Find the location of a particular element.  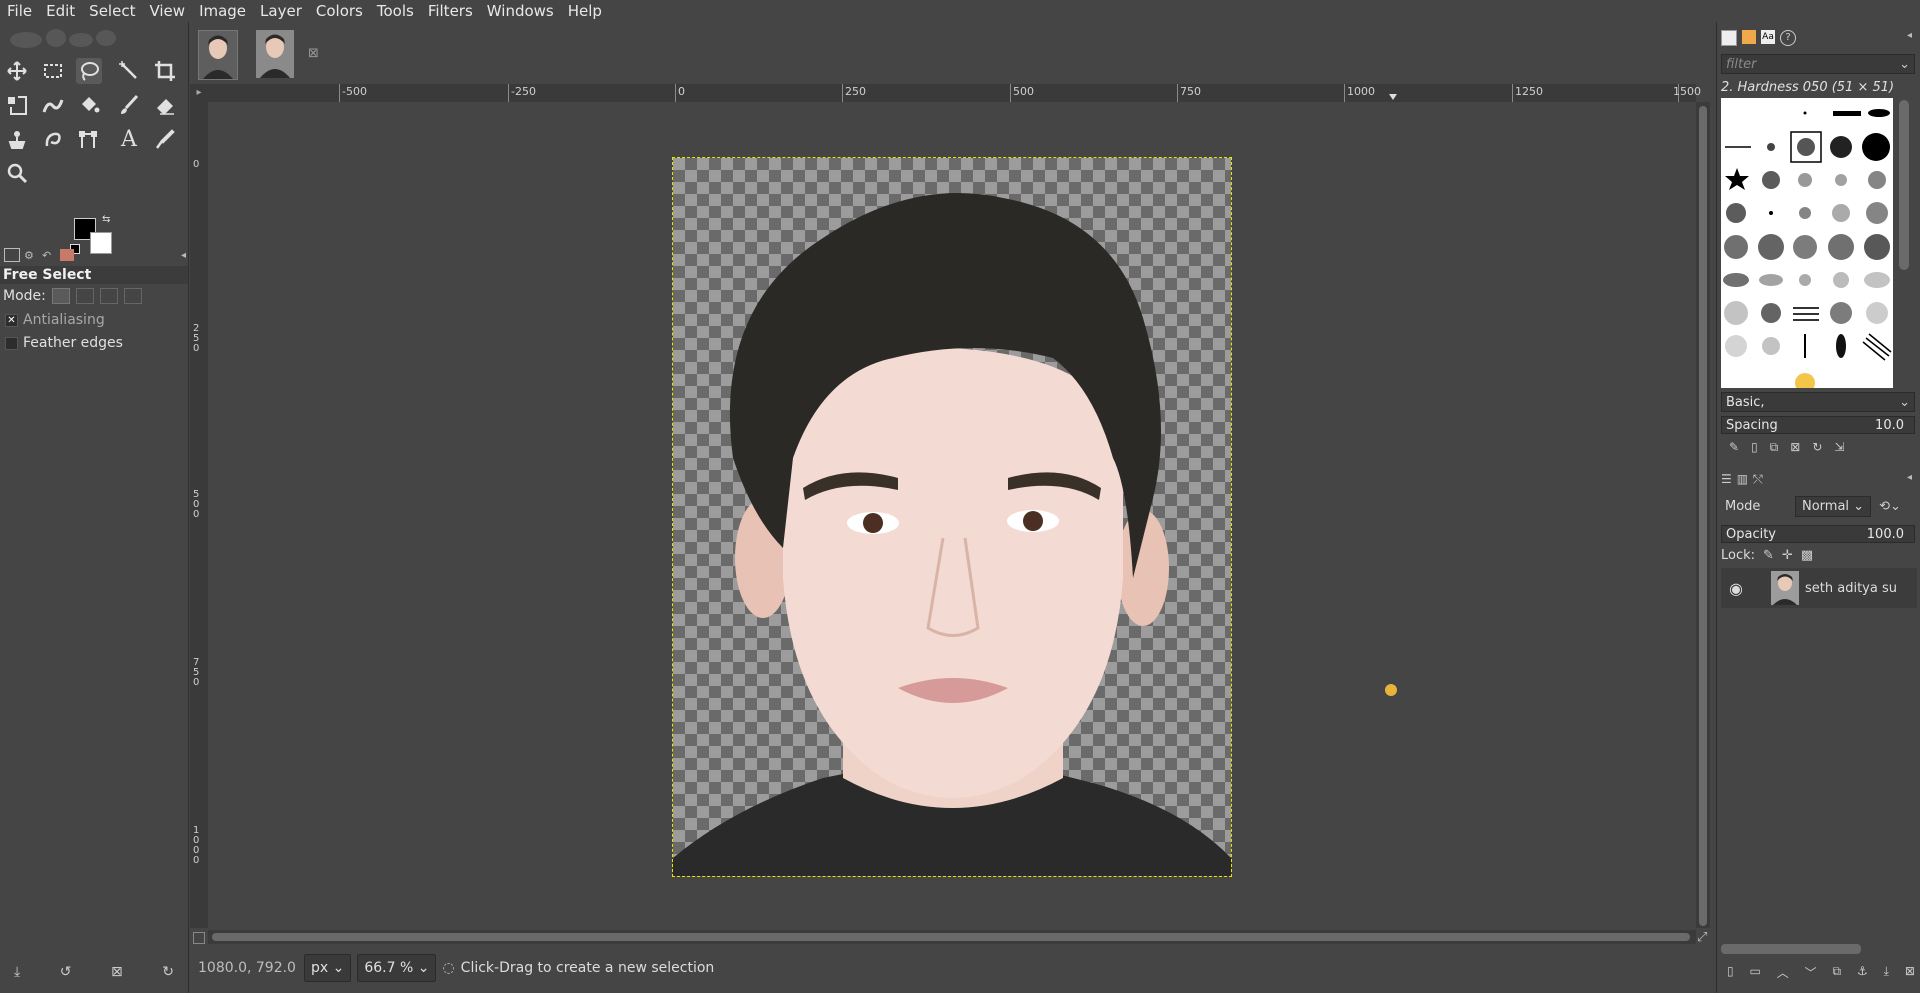

dock-menu-icon: ◂ is located at coordinates (1909, 35).